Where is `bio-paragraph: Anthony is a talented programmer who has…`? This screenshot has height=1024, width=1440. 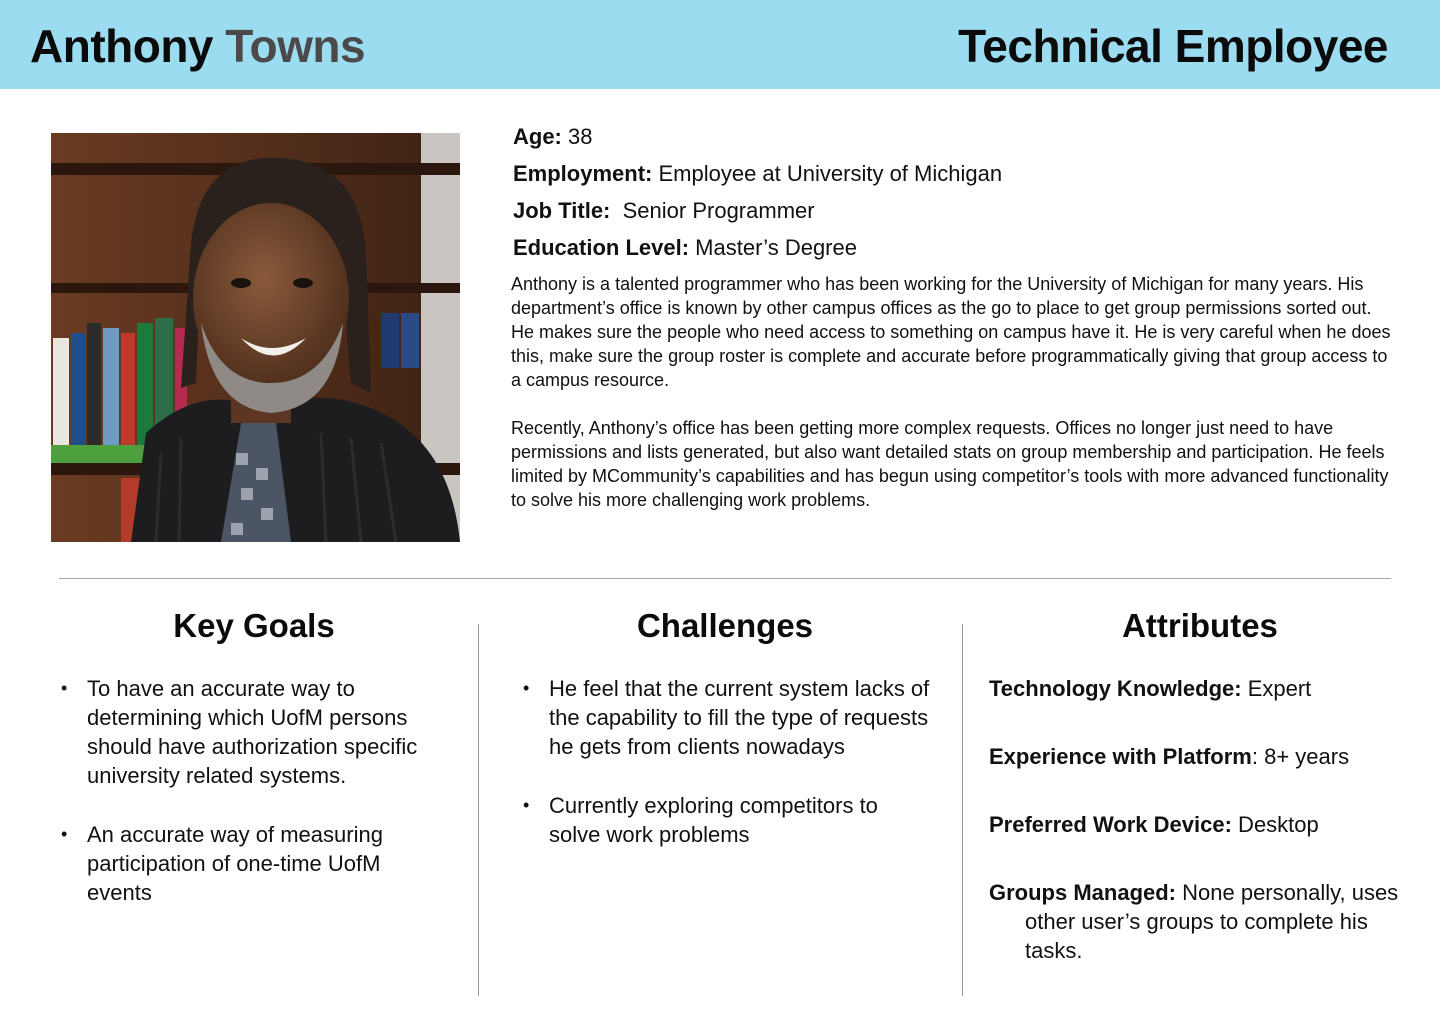 bio-paragraph: Anthony is a talented programmer who has… is located at coordinates (951, 332).